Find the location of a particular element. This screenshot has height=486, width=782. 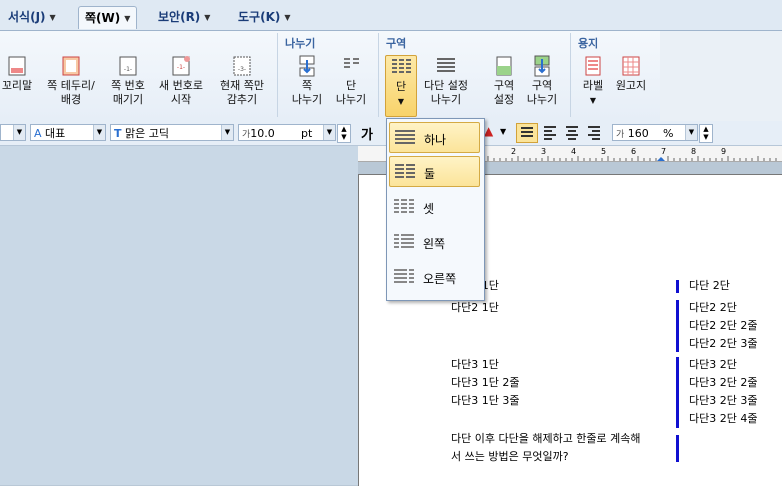

align-left-button is located at coordinates (550, 132).